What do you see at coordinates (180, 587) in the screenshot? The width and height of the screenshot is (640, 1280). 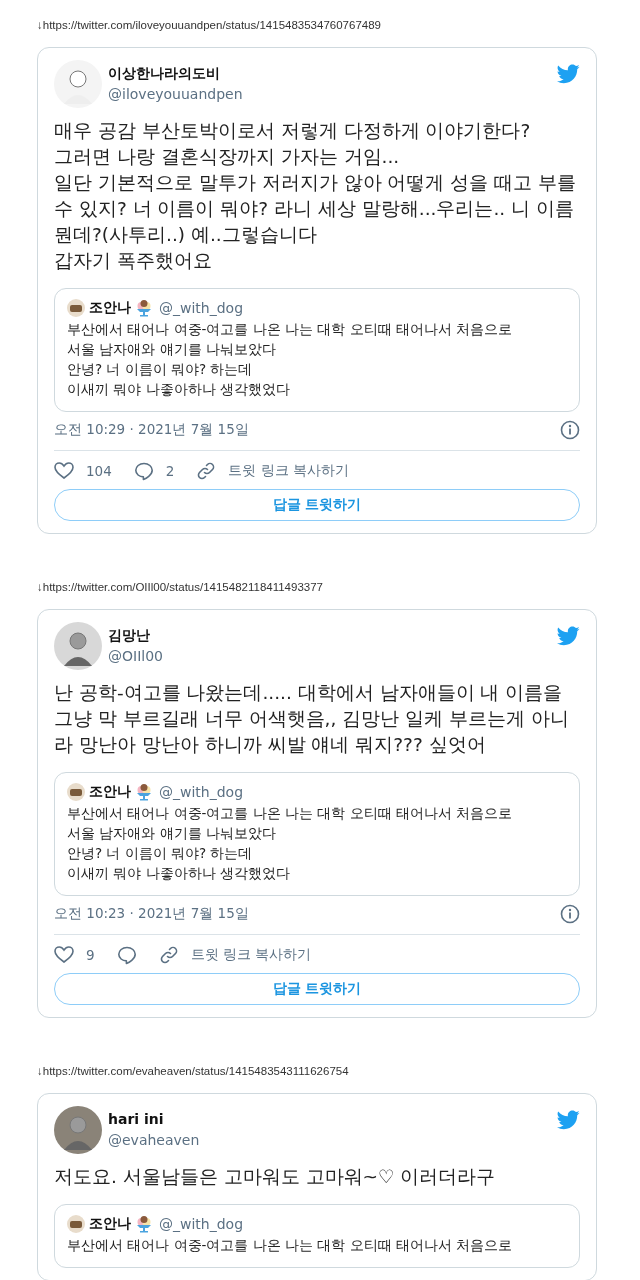 I see `source-url: ↓https://twitter.com/OIIl00/status/1415482118411493377` at bounding box center [180, 587].